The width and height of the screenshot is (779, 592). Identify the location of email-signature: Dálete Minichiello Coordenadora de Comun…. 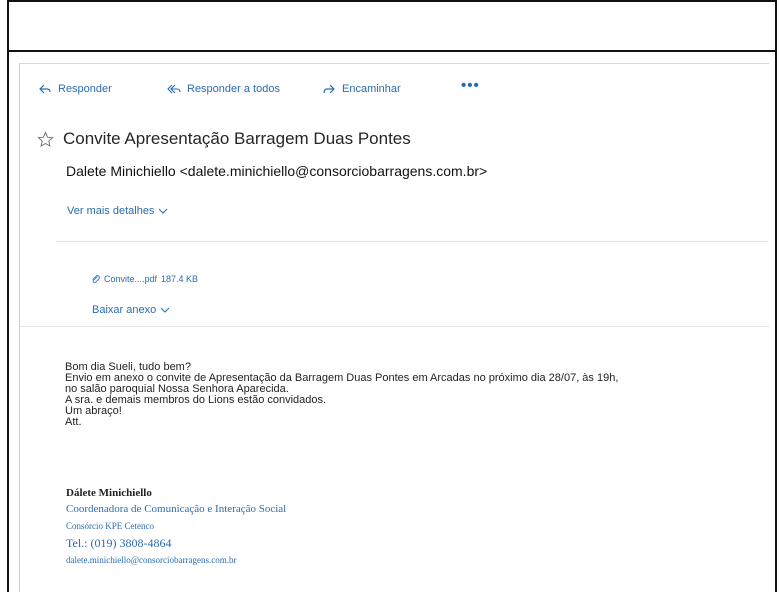
(176, 527).